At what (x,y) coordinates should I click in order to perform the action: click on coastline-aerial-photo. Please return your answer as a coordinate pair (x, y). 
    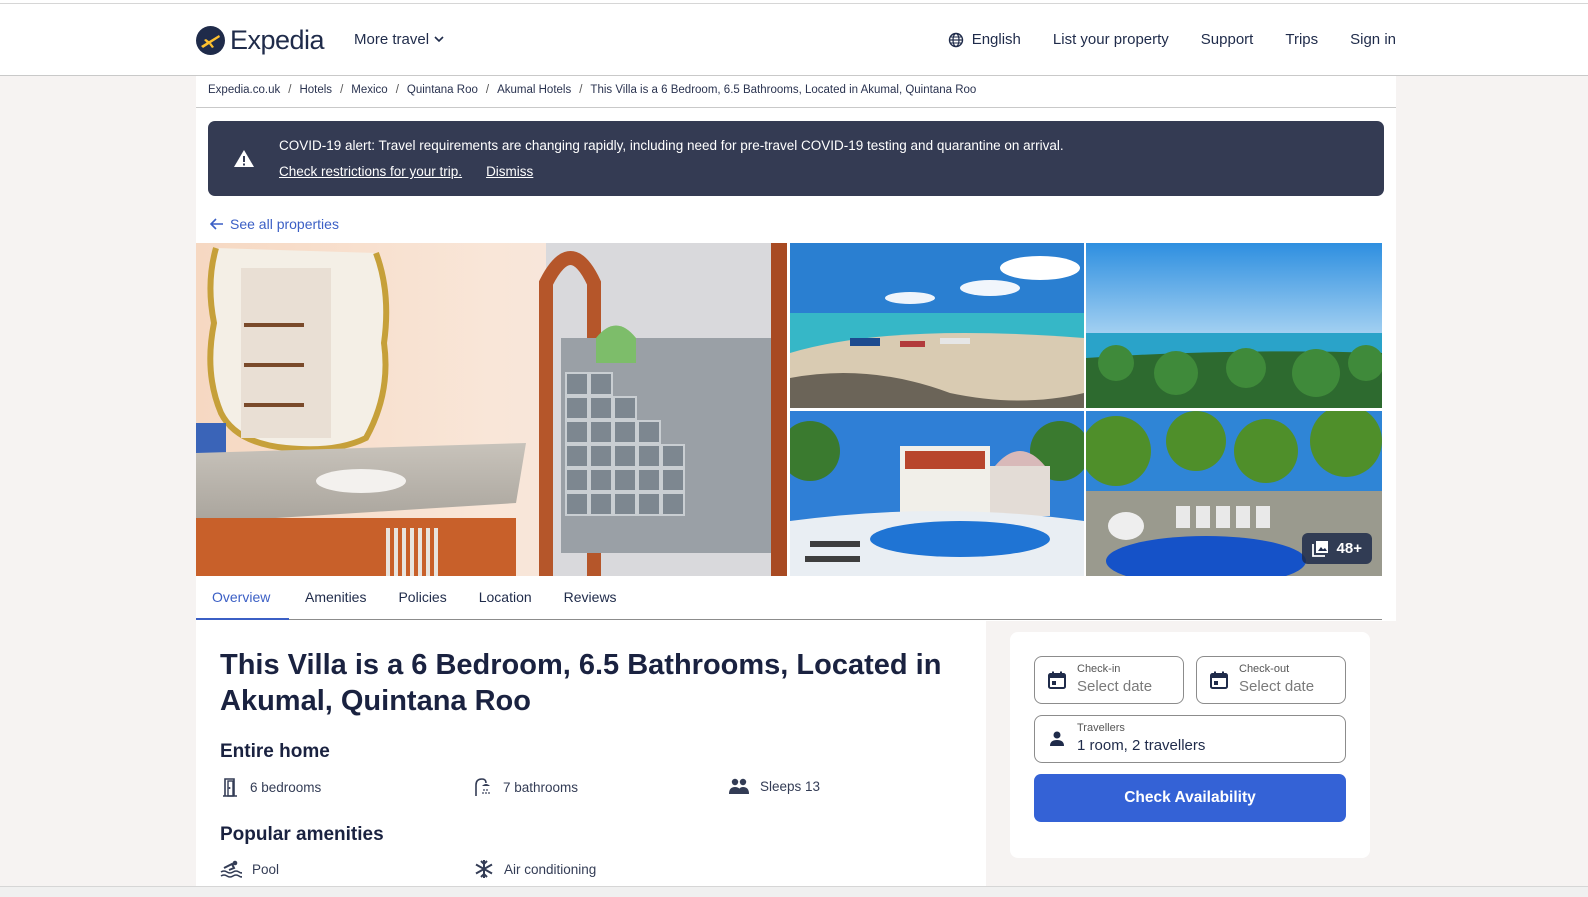
    Looking at the image, I should click on (1234, 325).